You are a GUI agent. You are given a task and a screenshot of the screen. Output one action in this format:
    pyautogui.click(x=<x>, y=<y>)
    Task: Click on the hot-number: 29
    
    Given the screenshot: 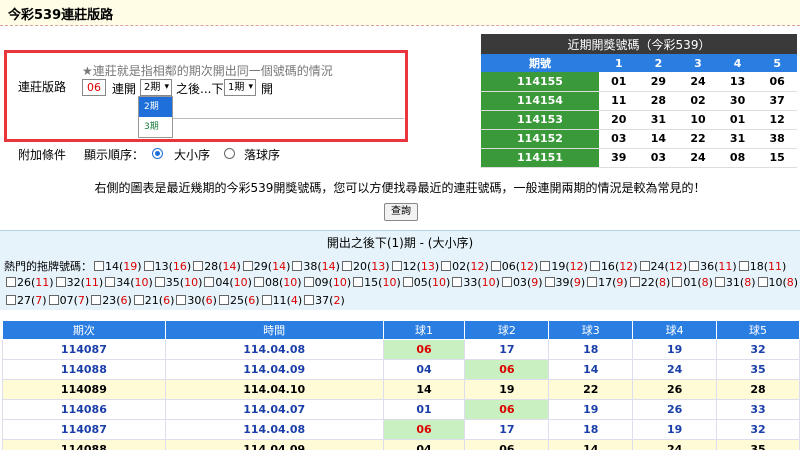 What is the action you would take?
    pyautogui.click(x=260, y=266)
    